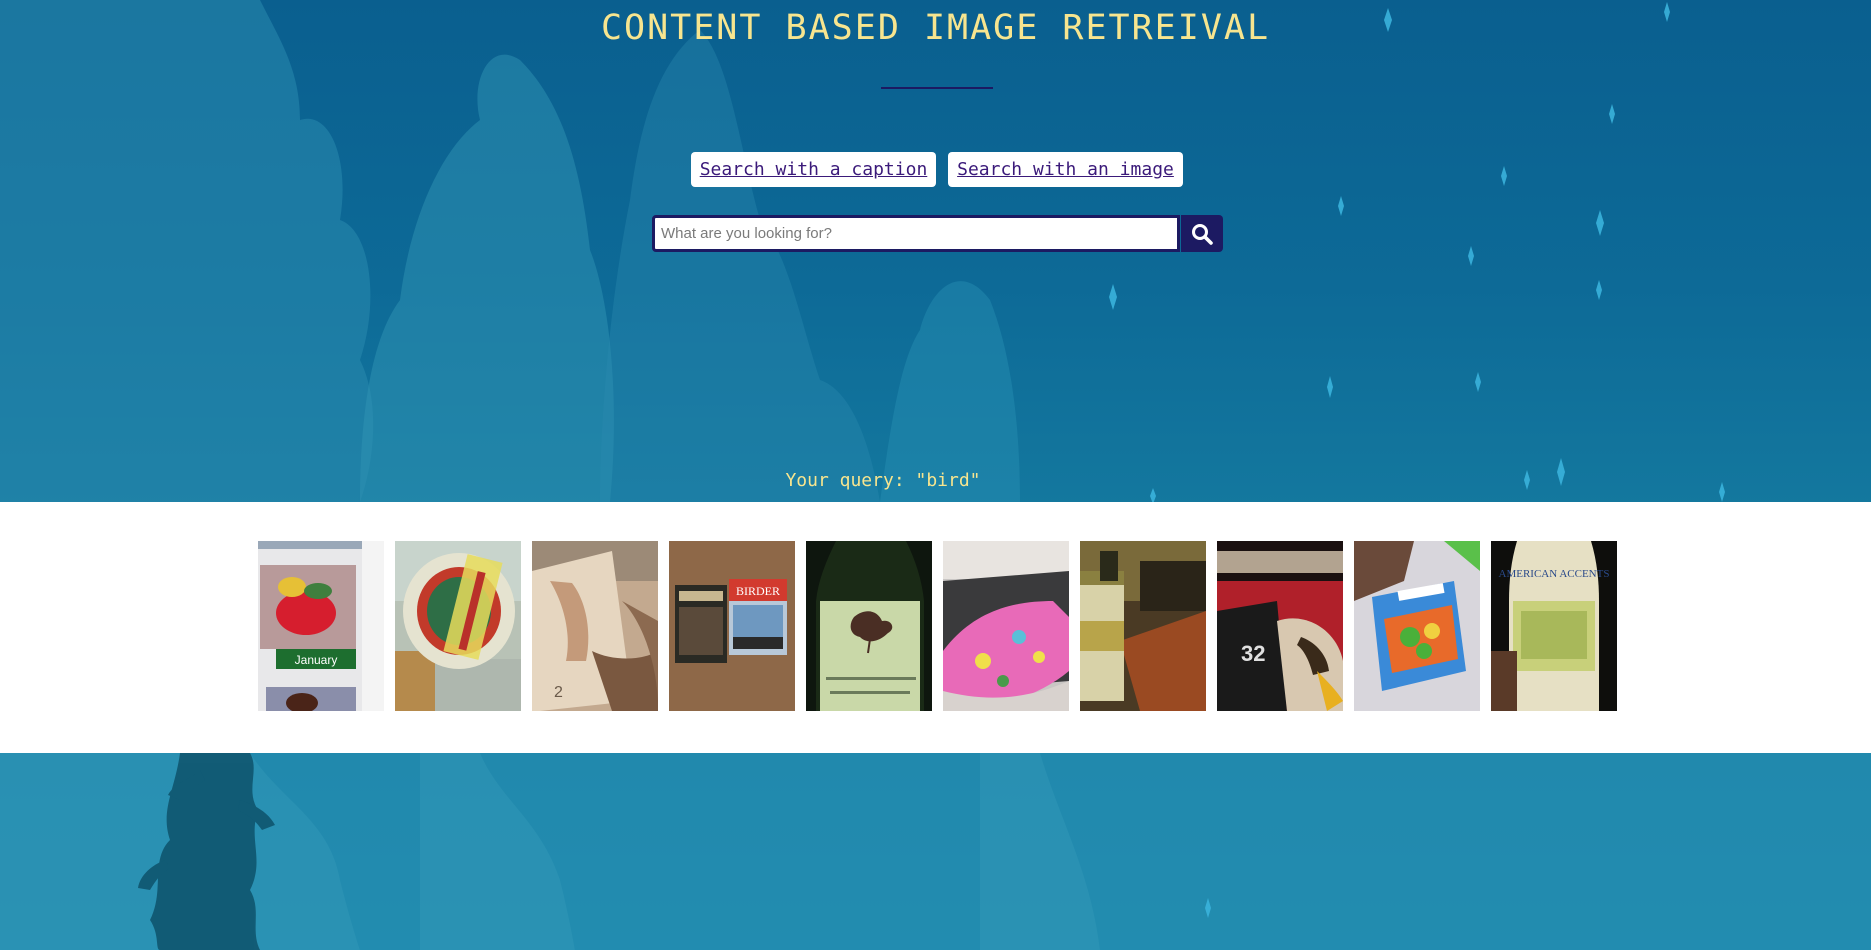 The width and height of the screenshot is (1871, 950). What do you see at coordinates (316, 660) in the screenshot?
I see `calendar-month-label: January` at bounding box center [316, 660].